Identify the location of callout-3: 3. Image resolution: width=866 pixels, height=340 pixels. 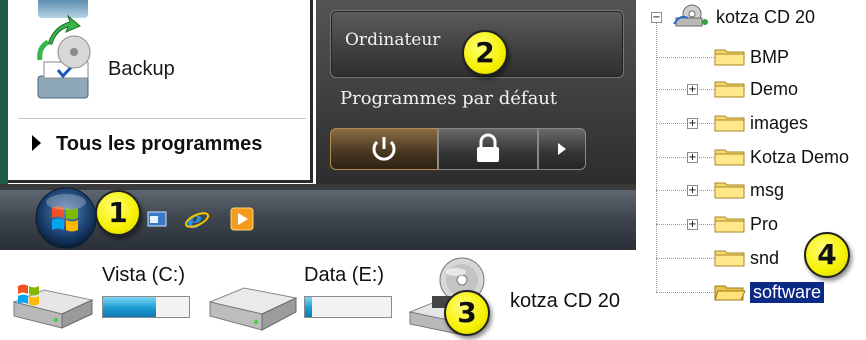
(467, 313).